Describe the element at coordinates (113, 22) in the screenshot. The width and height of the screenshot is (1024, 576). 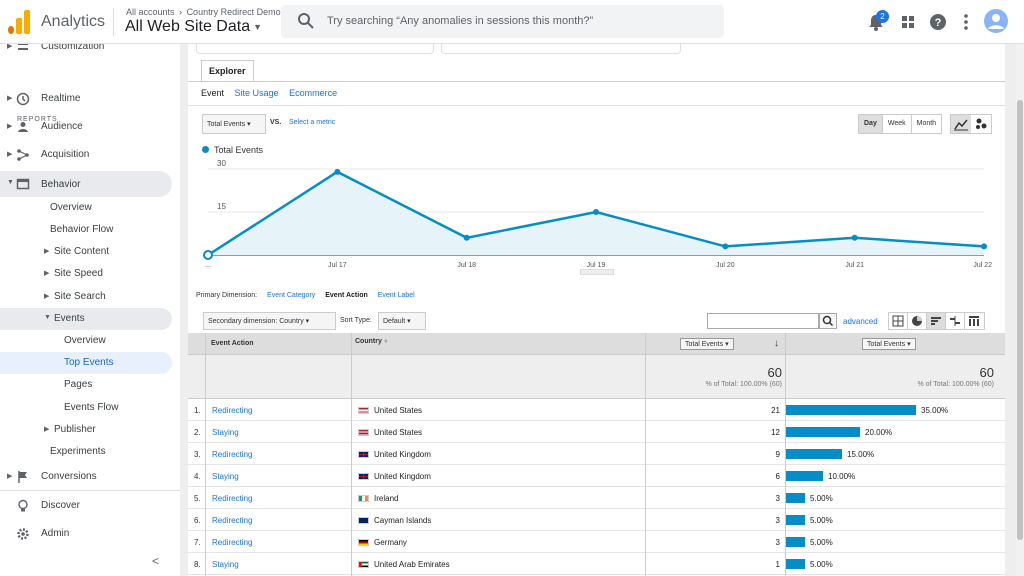
I see `header-divider` at that location.